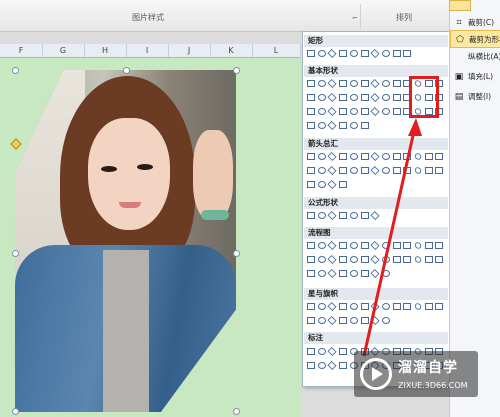 This screenshot has height=417, width=500. I want to click on column-header: I, so click(147, 50).